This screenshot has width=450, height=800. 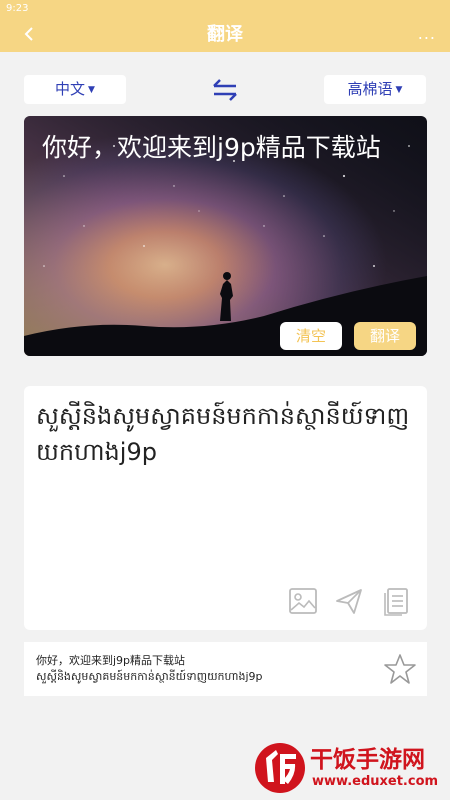 I want to click on watermark: 干饭手游网 www.eduxet.com, so click(x=347, y=767).